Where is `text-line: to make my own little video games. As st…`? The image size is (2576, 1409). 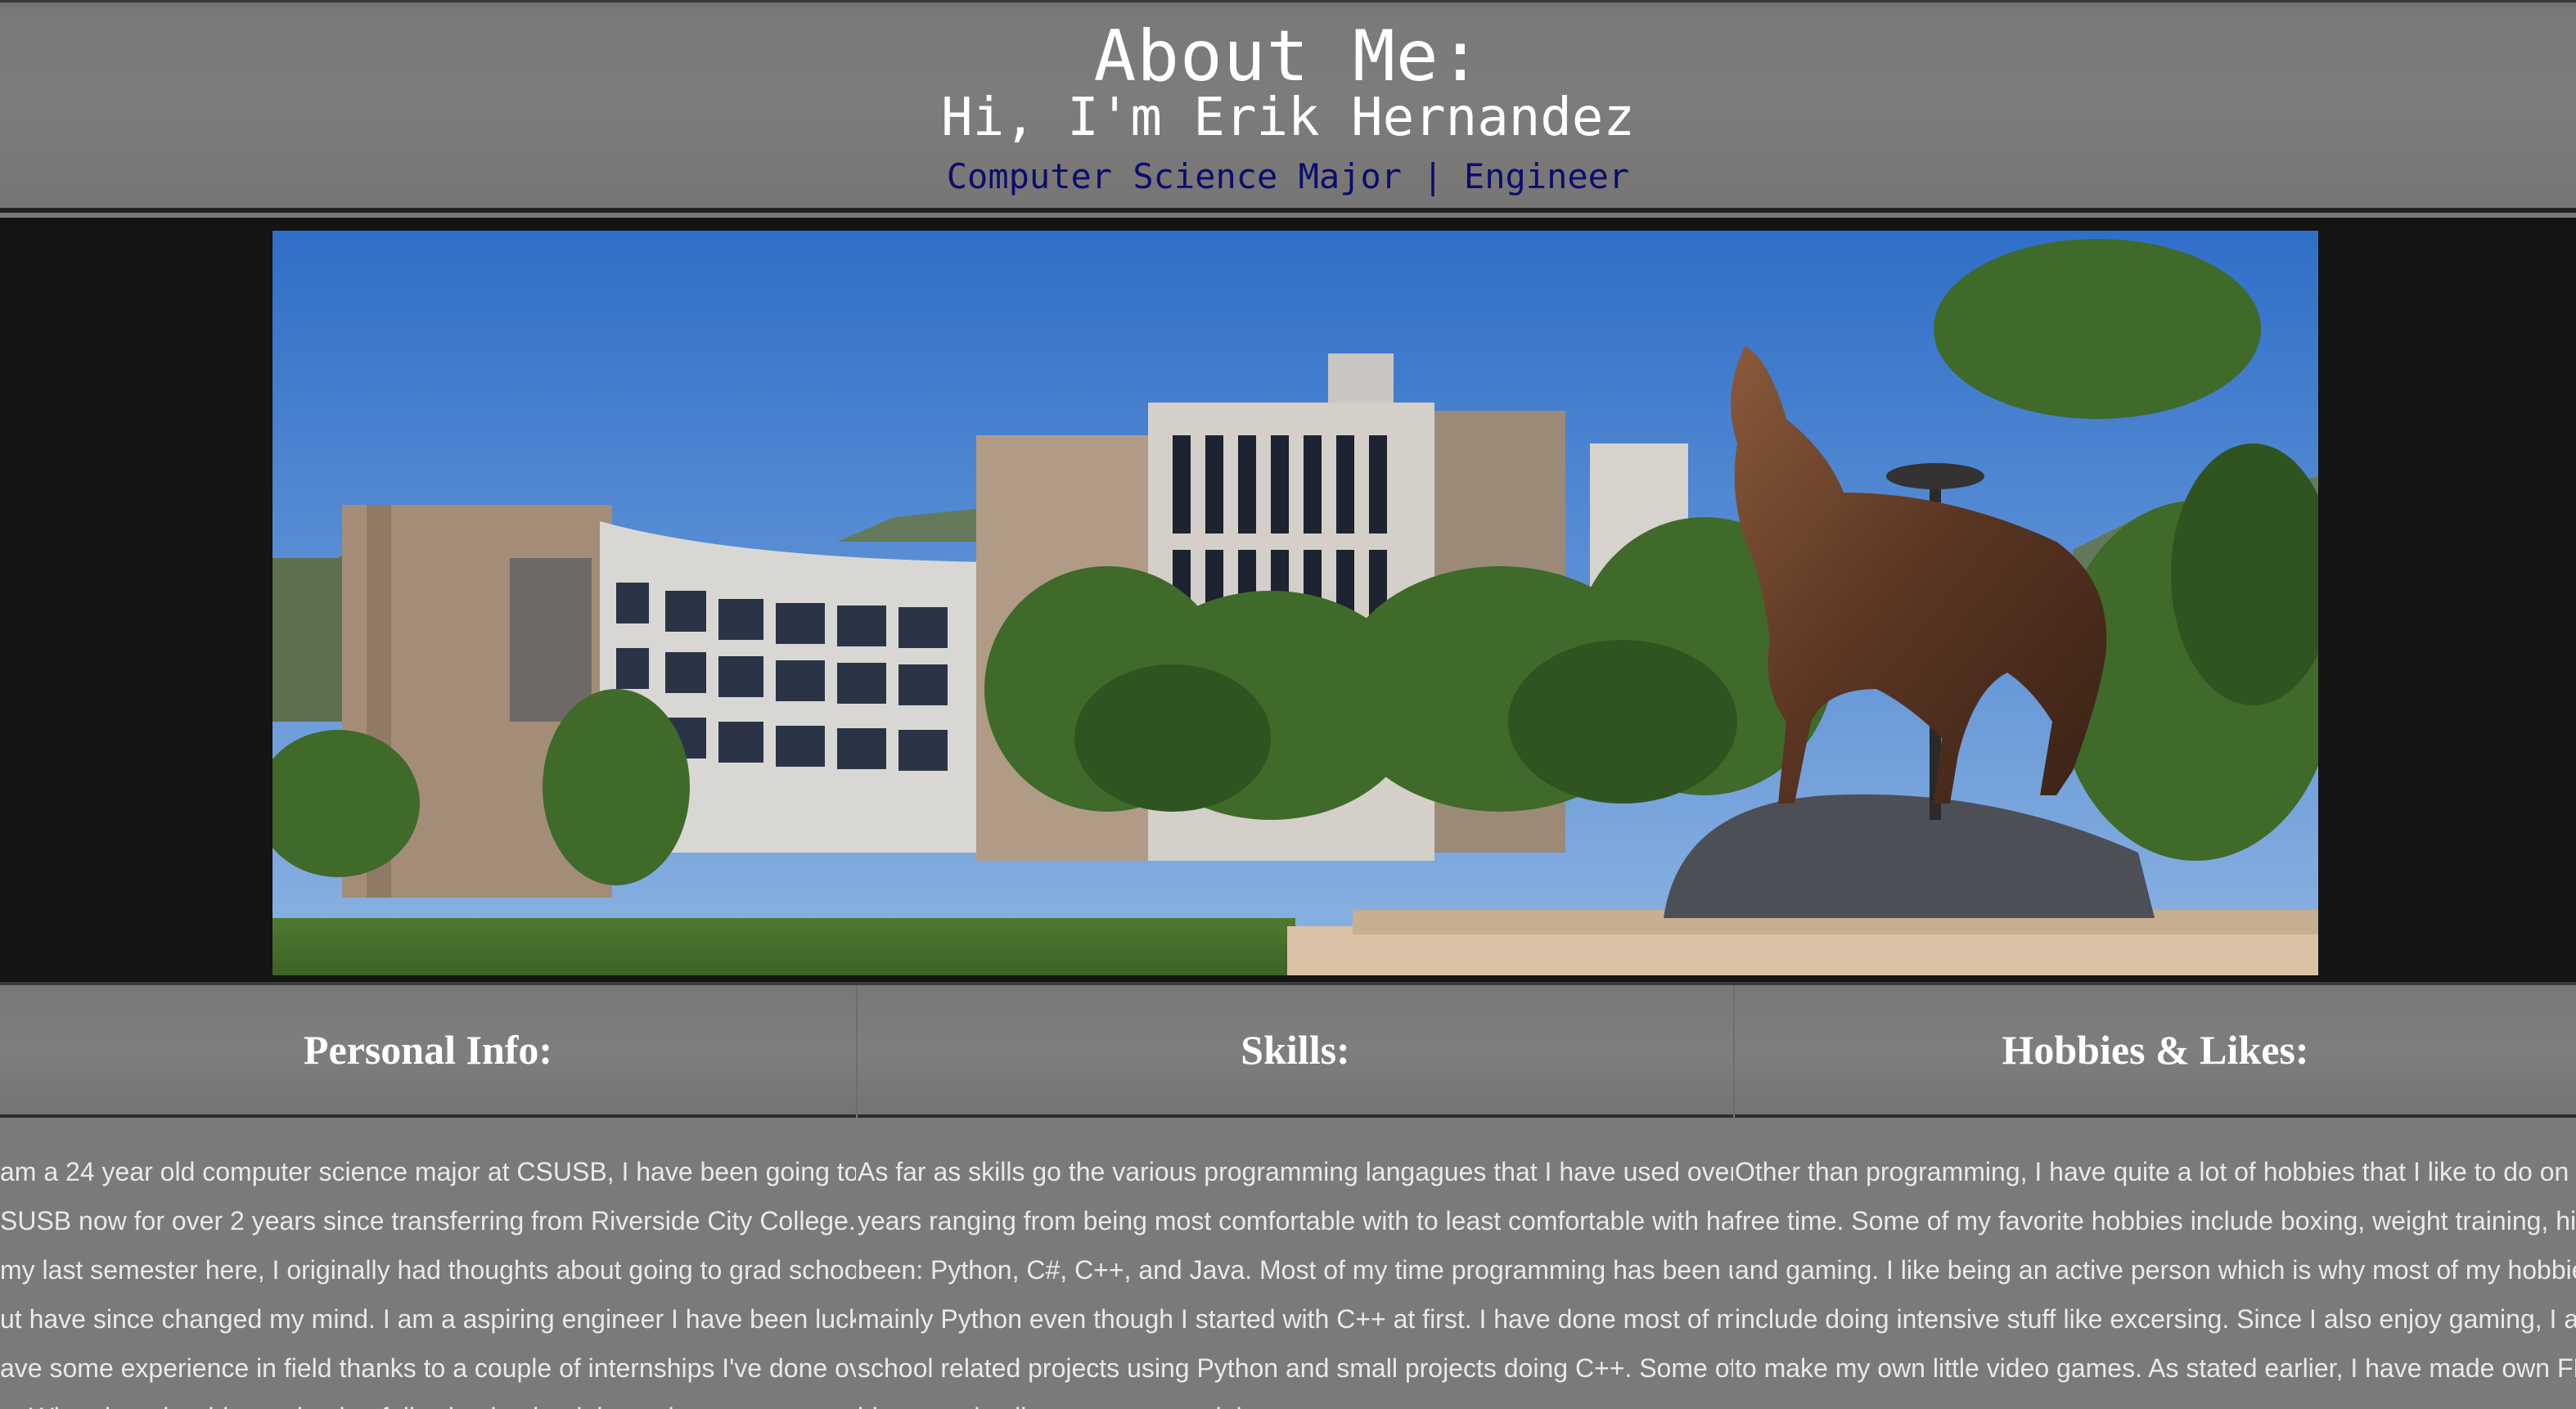
text-line: to make my own little video games. As st… is located at coordinates (2155, 1368).